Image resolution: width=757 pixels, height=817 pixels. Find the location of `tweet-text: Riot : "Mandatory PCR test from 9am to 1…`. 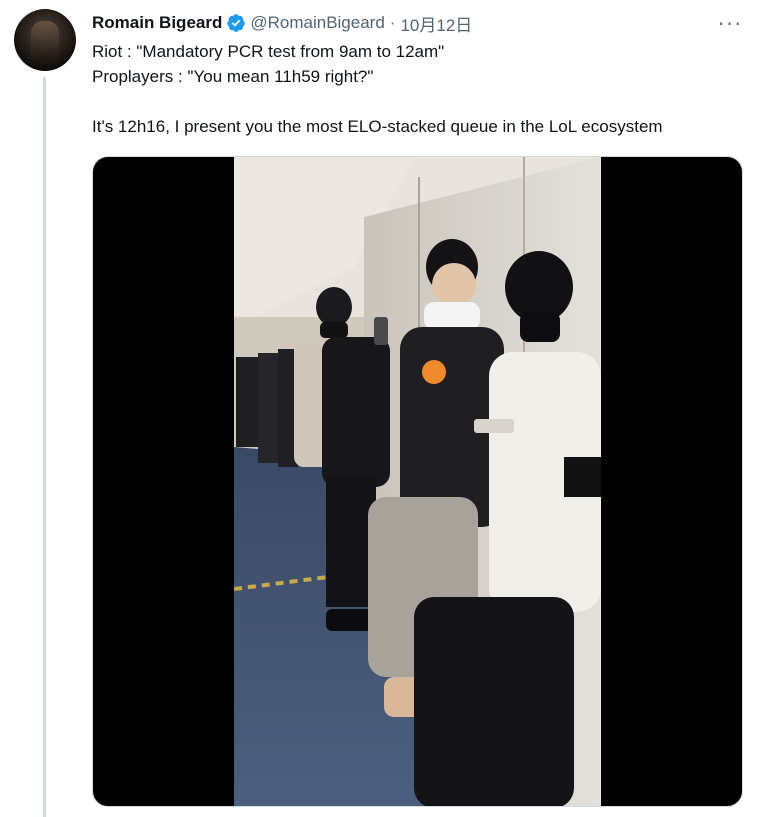

tweet-text: Riot : "Mandatory PCR test from 9am to 1… is located at coordinates (419, 89).